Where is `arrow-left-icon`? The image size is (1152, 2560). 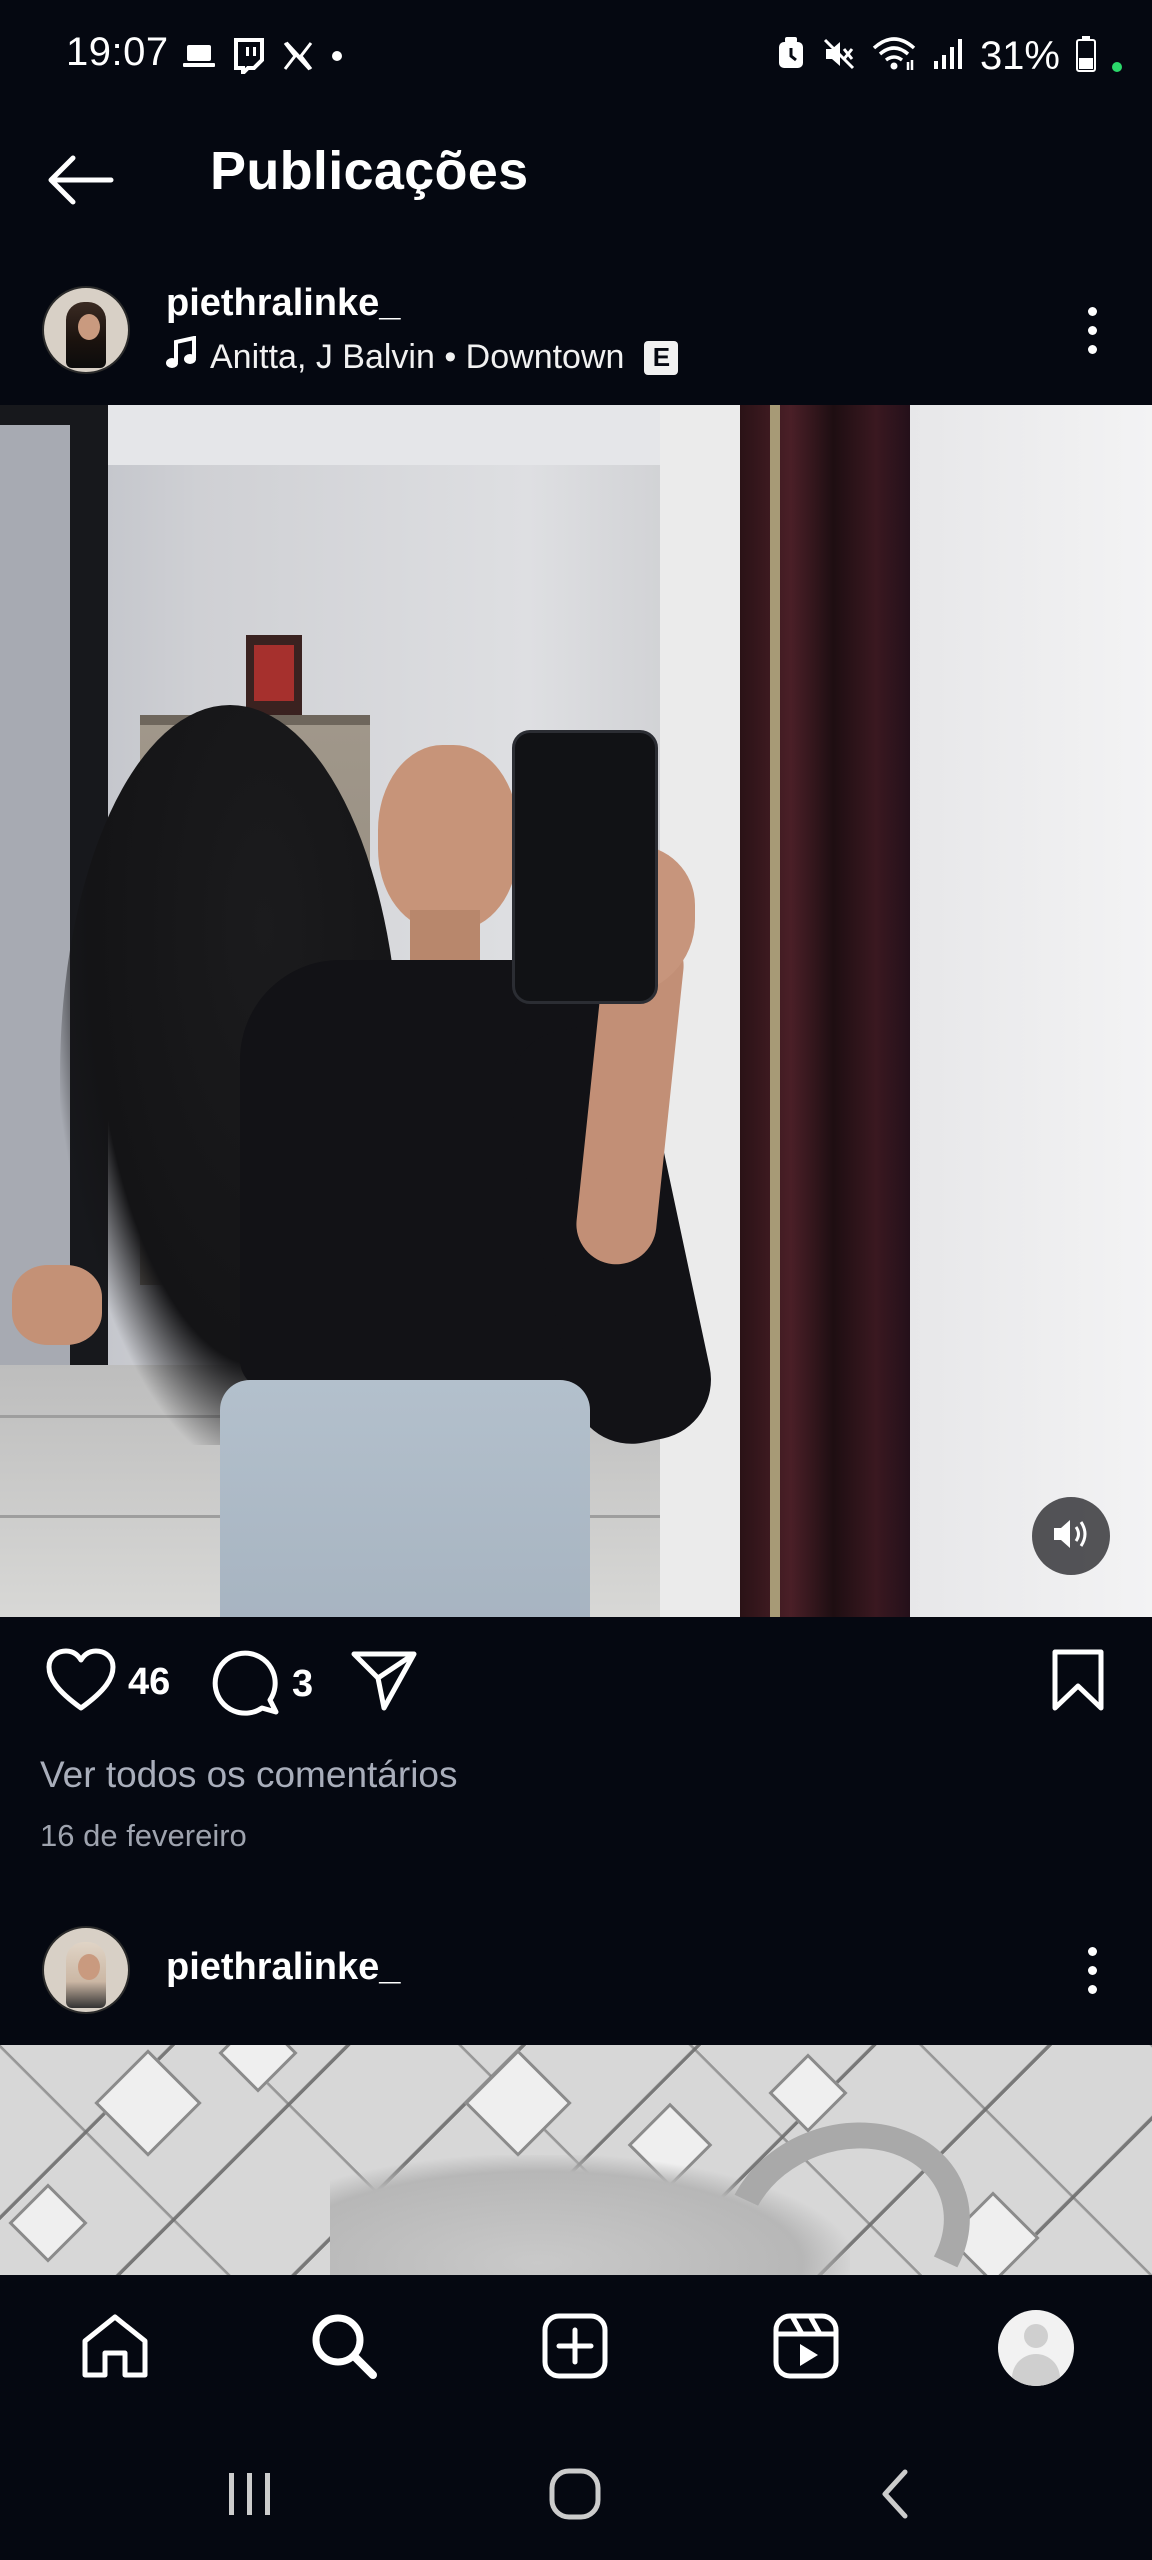
arrow-left-icon is located at coordinates (80, 182).